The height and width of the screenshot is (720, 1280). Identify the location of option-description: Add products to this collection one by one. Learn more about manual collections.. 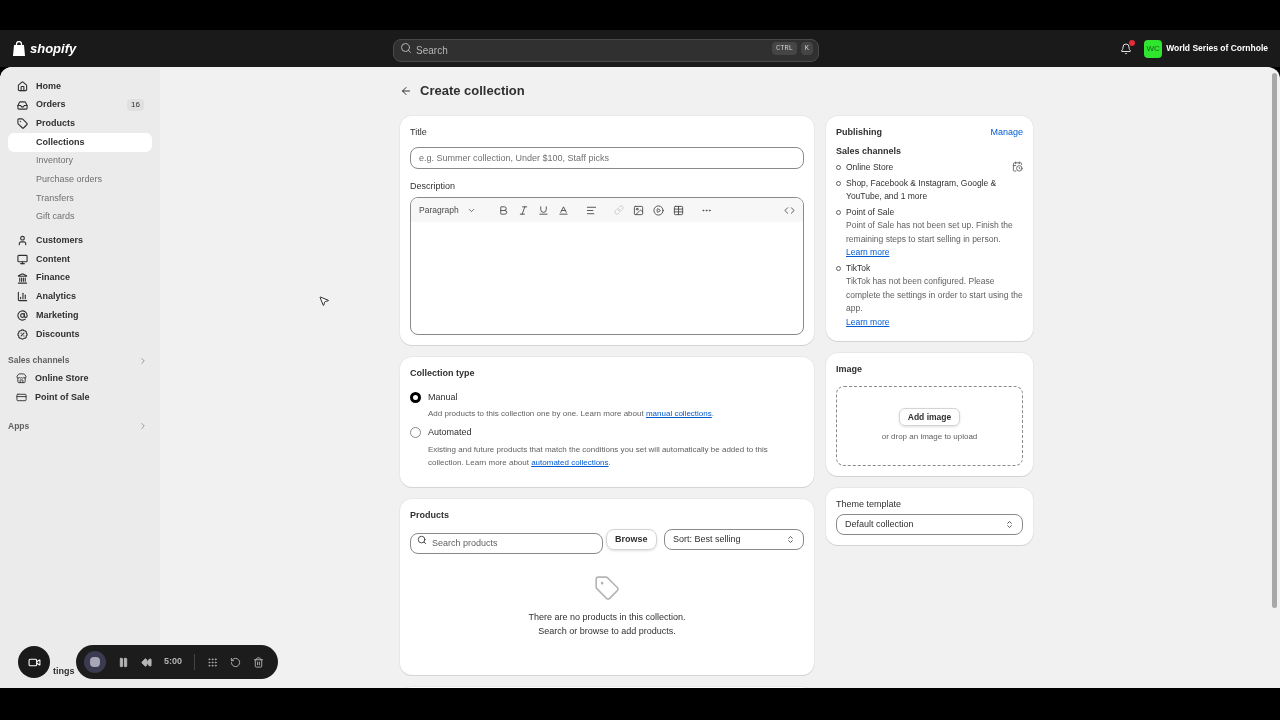
(571, 414).